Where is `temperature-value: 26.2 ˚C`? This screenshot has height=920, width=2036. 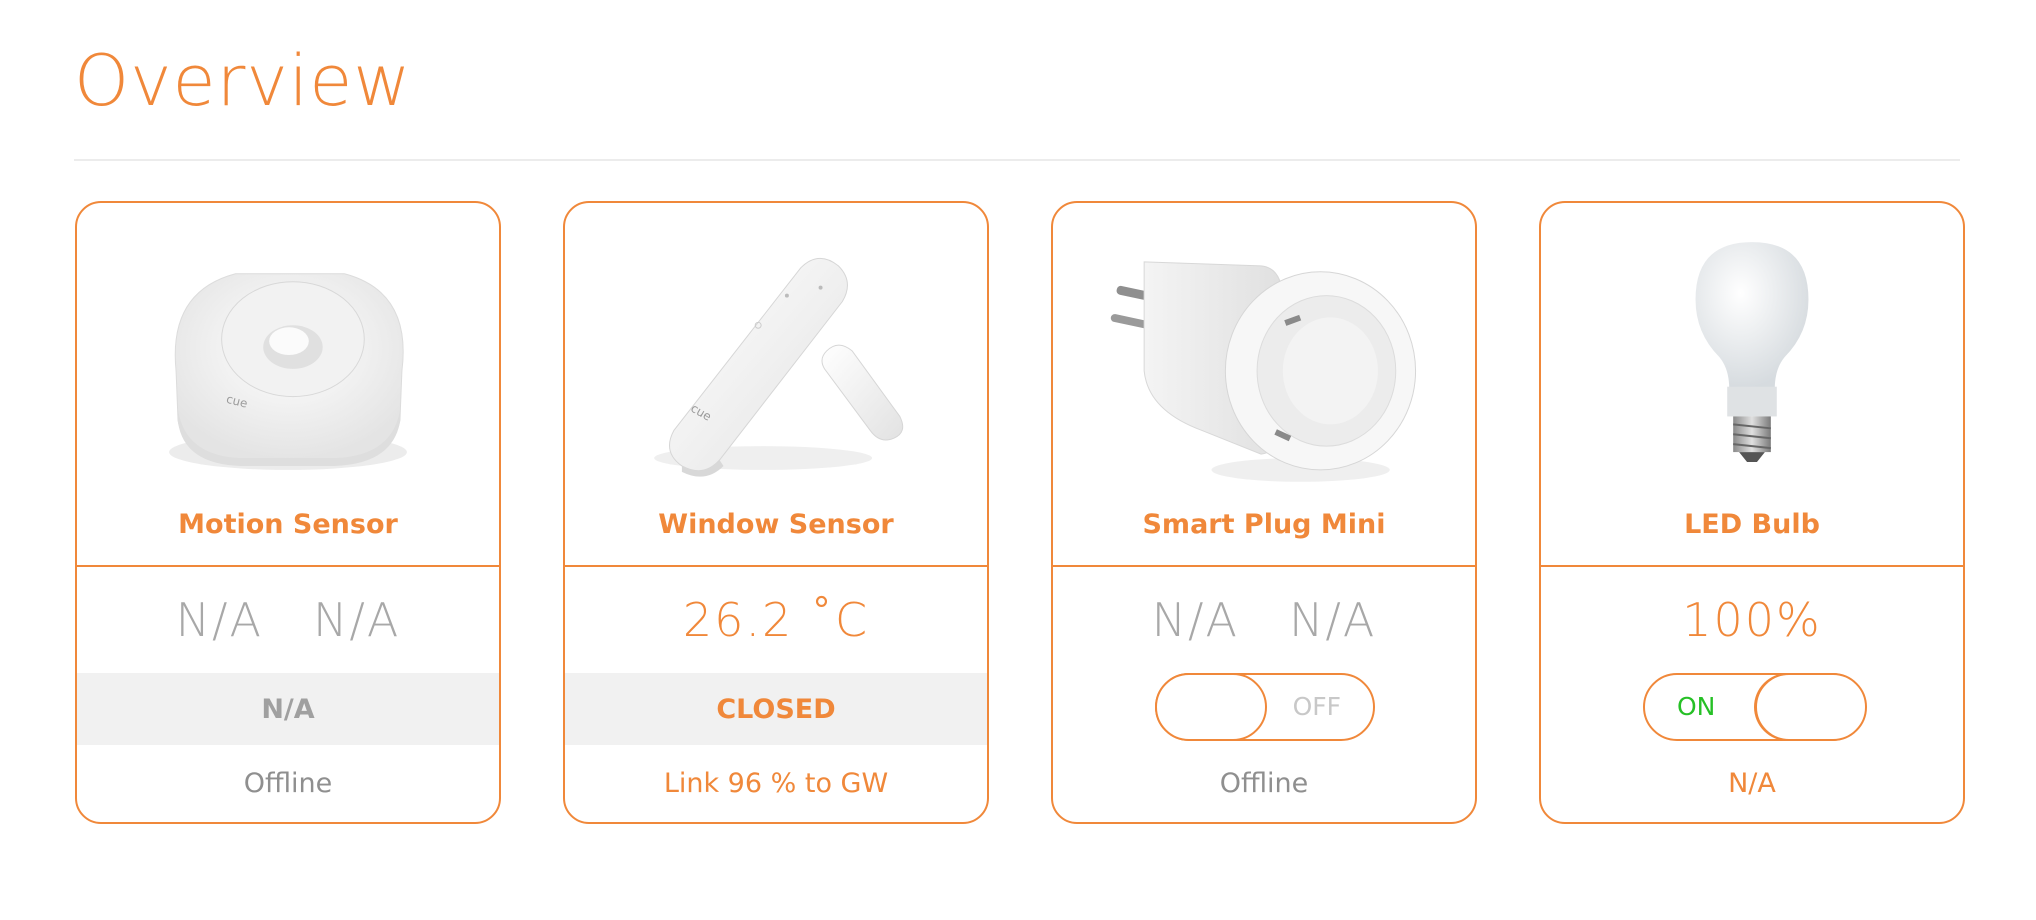 temperature-value: 26.2 ˚C is located at coordinates (776, 620).